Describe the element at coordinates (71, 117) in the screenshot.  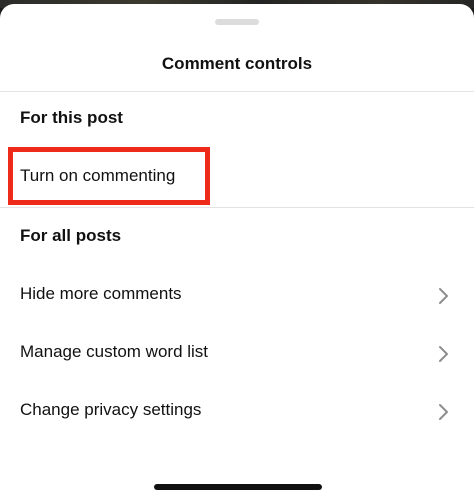
I see `section-header-this-post: For this post` at that location.